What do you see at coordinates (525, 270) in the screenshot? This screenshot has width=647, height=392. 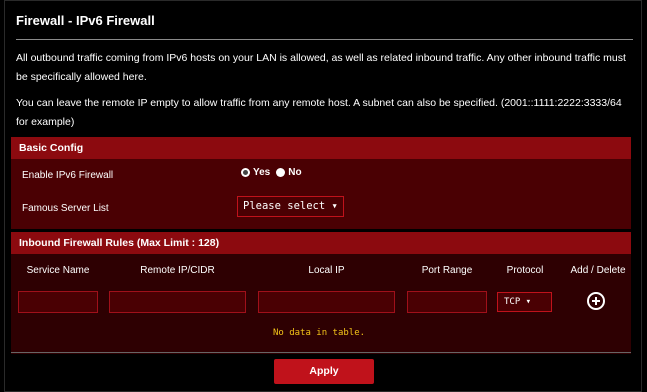 I see `col-protocol: Protocol` at bounding box center [525, 270].